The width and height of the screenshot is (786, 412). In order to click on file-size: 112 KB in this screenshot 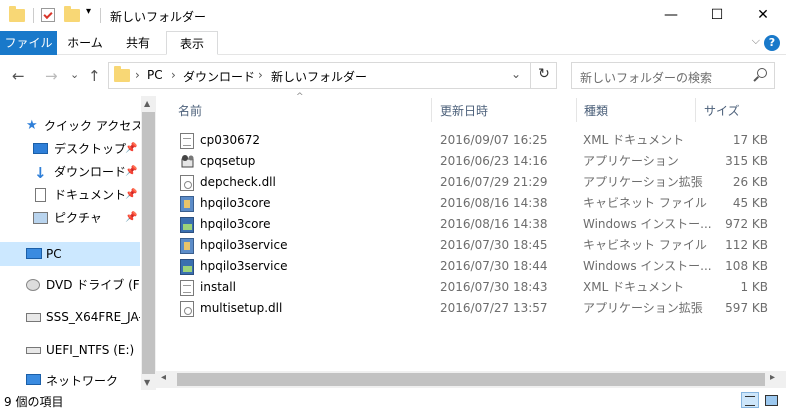, I will do `click(746, 245)`.